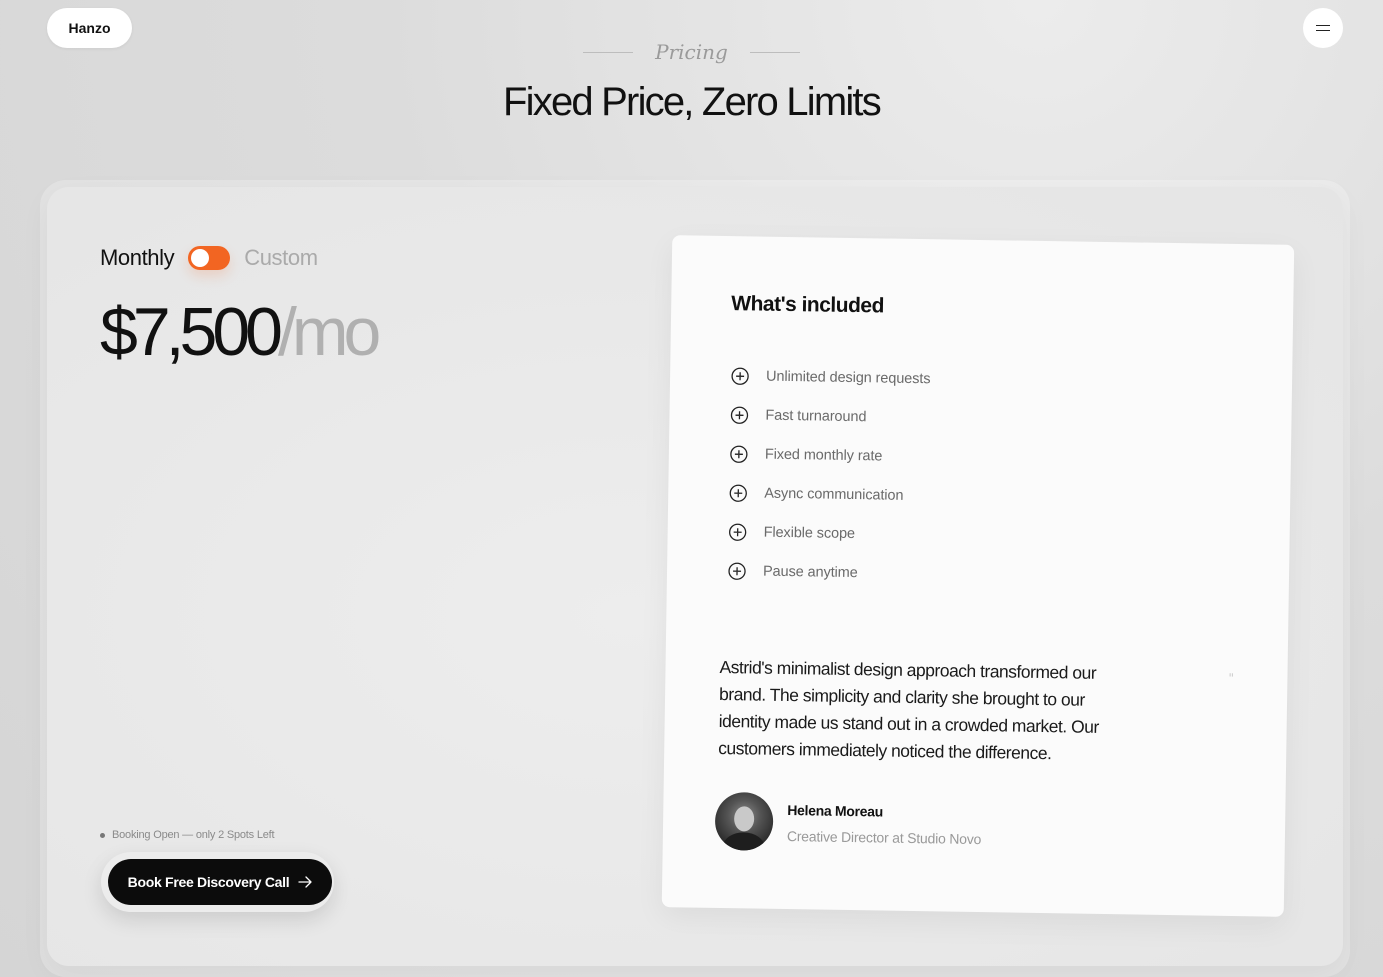  Describe the element at coordinates (608, 52) in the screenshot. I see `eyebrow-divider-left` at that location.